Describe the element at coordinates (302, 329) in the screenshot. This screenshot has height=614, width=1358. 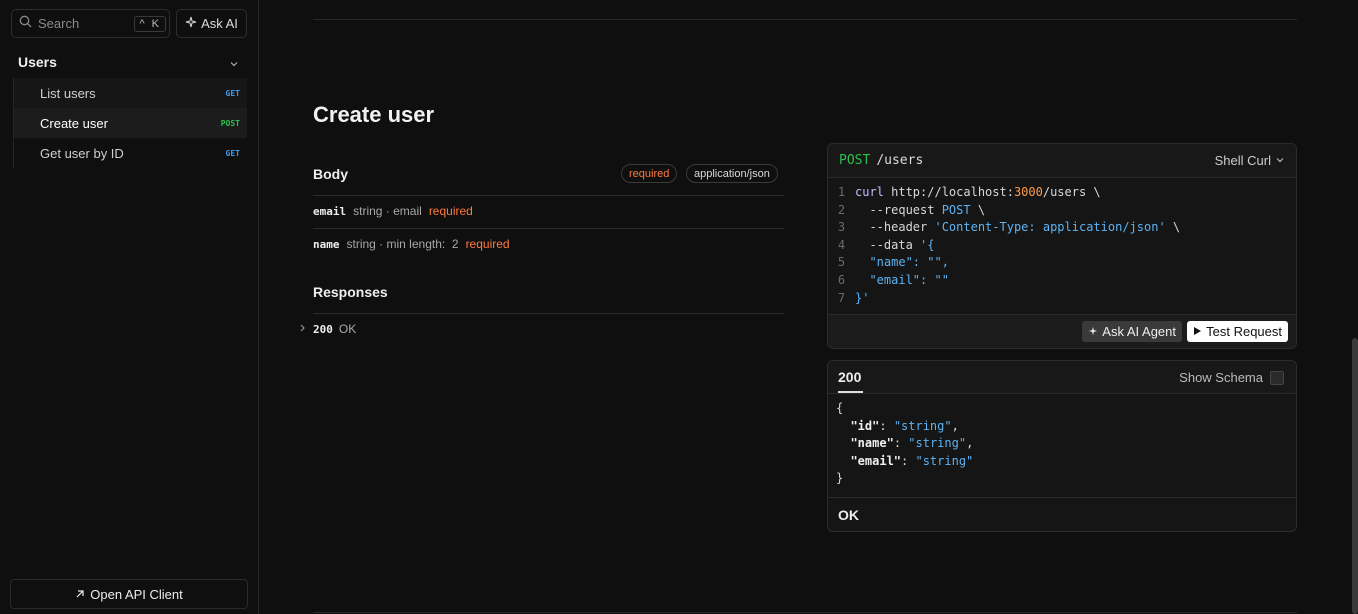
I see `chevron-right-icon` at that location.